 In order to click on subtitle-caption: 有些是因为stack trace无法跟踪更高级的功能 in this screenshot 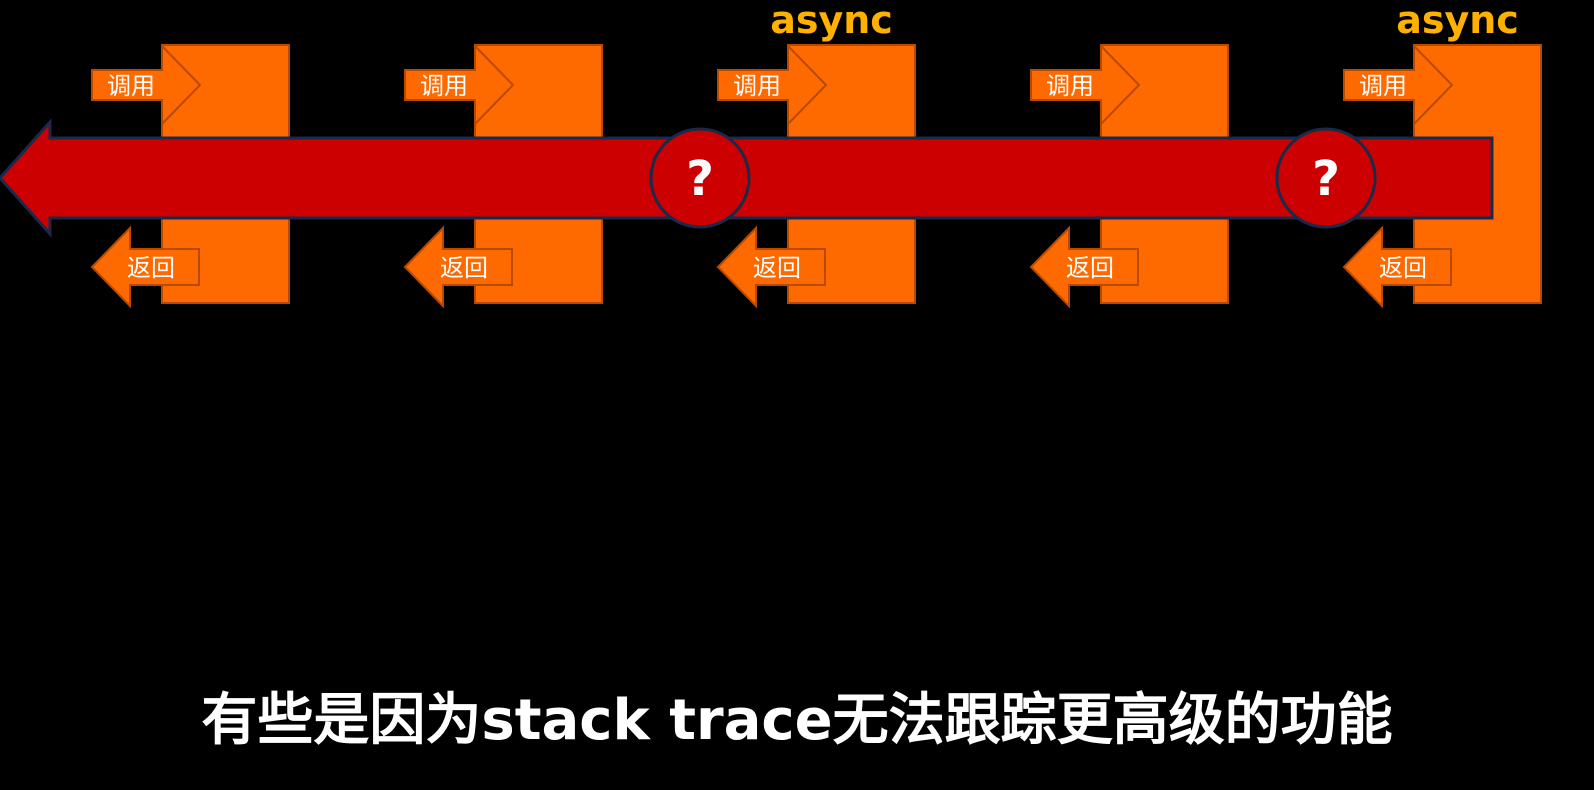, I will do `click(797, 720)`.